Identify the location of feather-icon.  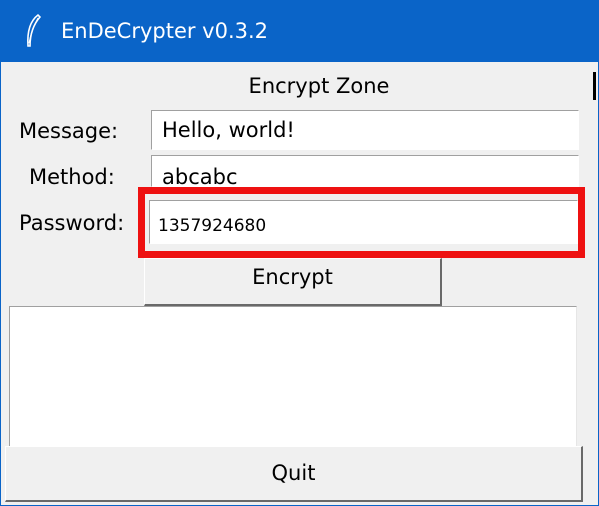
(34, 30).